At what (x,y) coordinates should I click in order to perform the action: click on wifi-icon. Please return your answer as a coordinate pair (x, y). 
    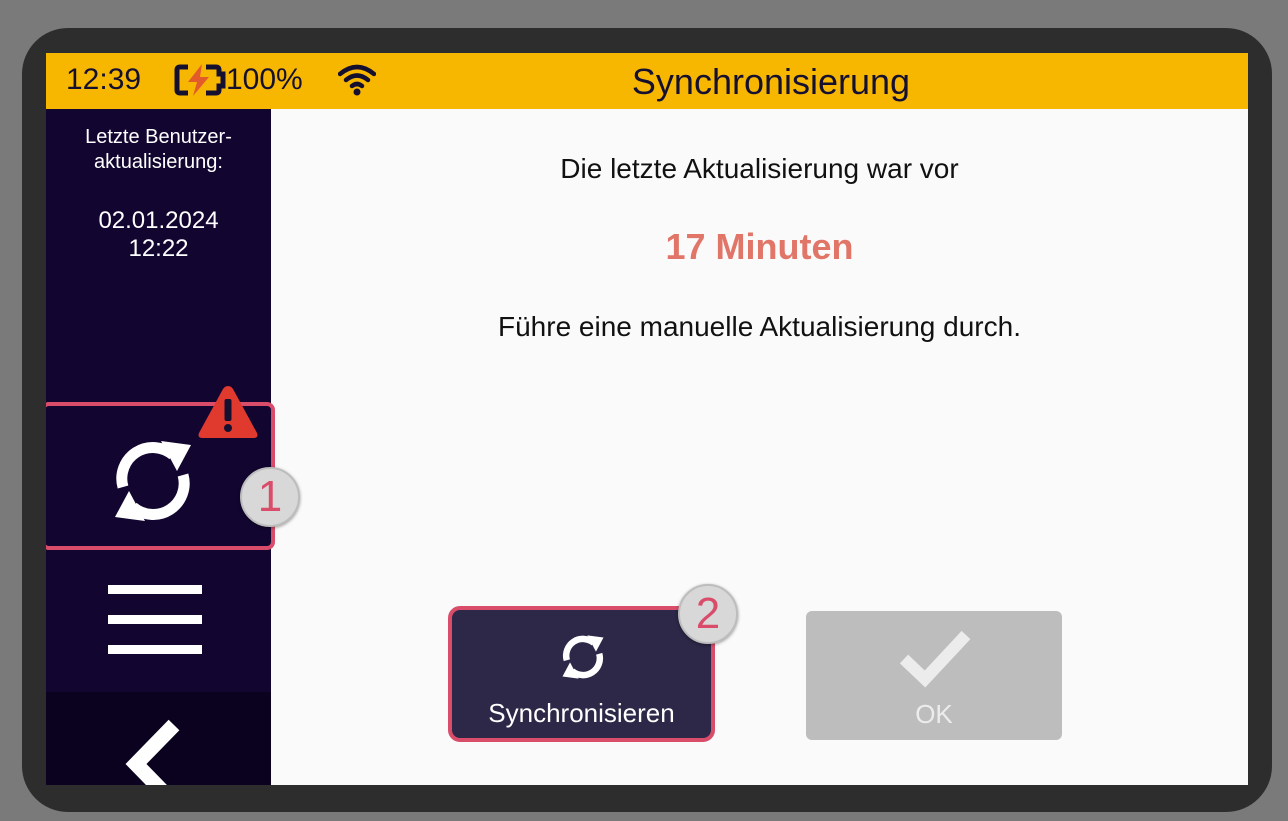
    Looking at the image, I should click on (357, 80).